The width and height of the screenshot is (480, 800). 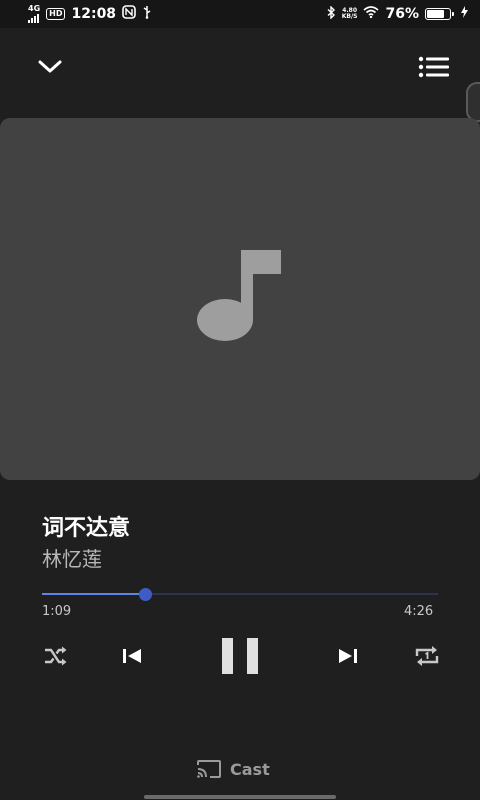 I want to click on cast-button: Cast, so click(x=233, y=769).